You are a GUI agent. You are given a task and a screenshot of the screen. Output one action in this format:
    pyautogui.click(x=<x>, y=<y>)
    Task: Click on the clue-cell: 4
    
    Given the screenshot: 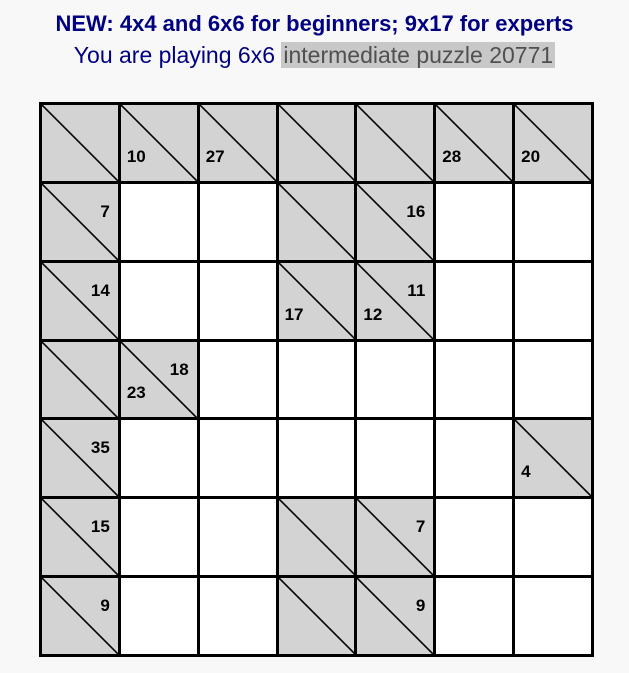 What is the action you would take?
    pyautogui.click(x=553, y=458)
    